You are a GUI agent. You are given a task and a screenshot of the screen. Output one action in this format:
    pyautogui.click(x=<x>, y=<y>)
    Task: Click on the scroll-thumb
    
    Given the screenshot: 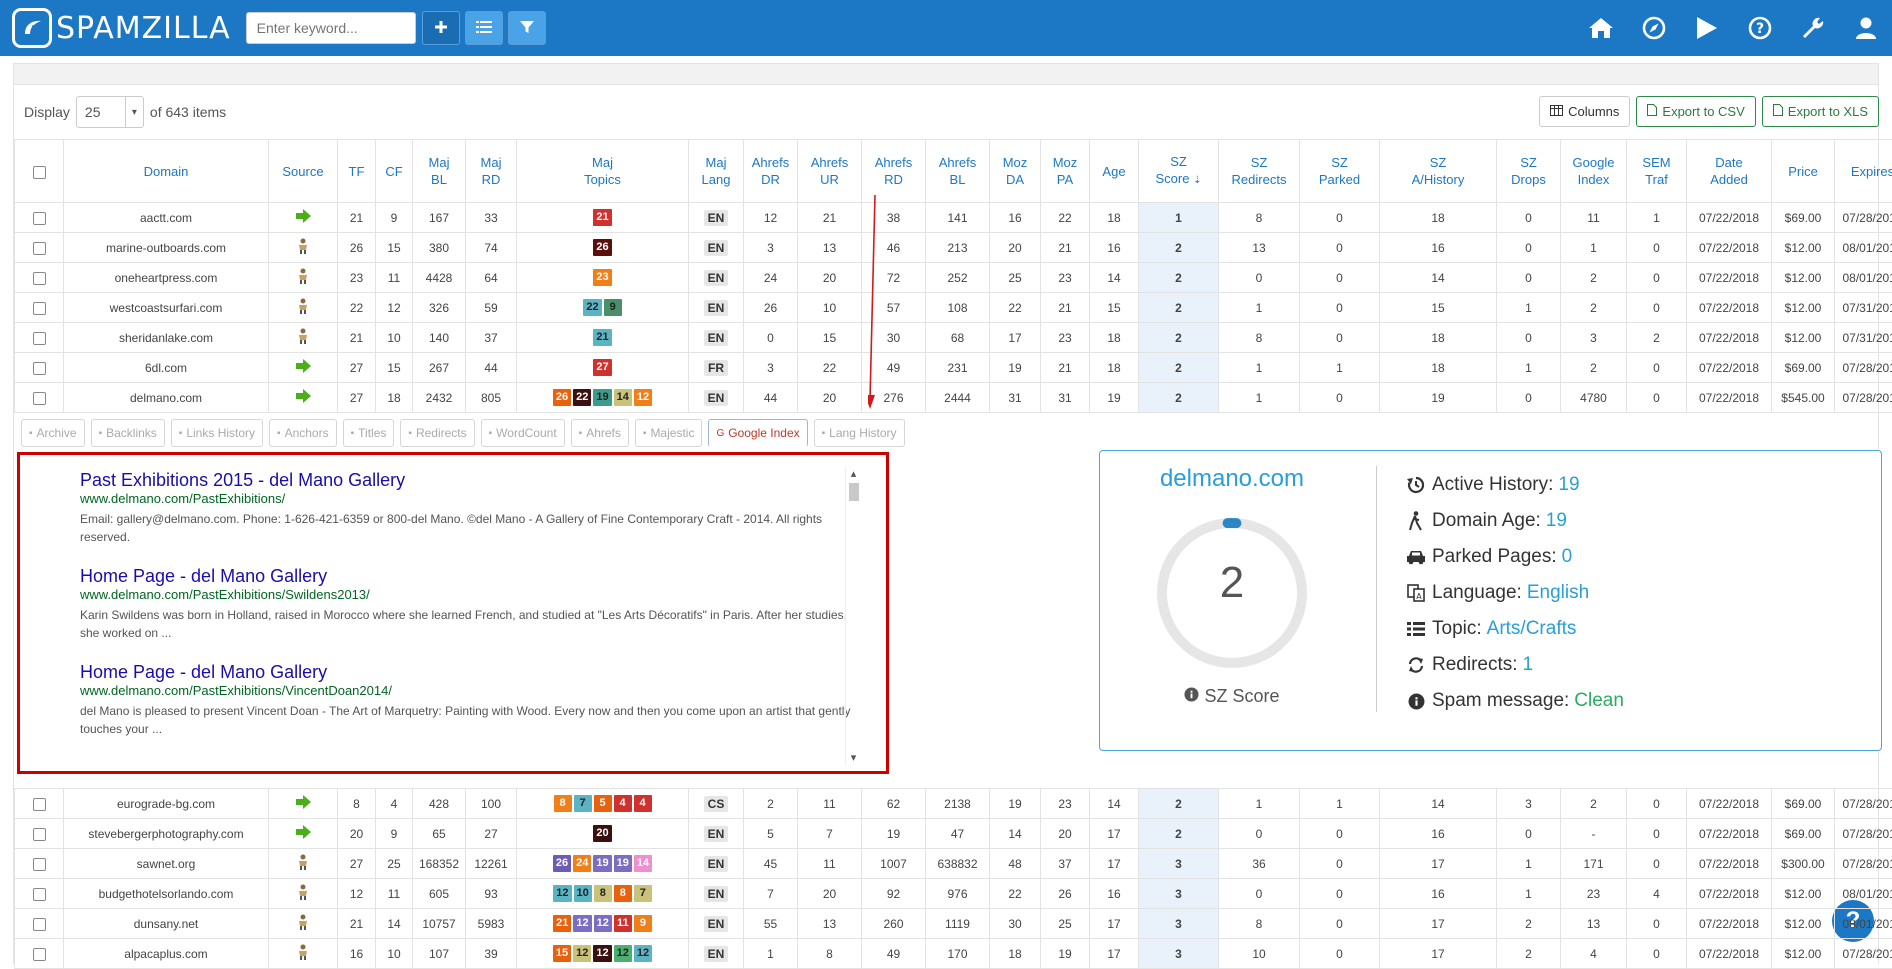 What is the action you would take?
    pyautogui.click(x=854, y=492)
    